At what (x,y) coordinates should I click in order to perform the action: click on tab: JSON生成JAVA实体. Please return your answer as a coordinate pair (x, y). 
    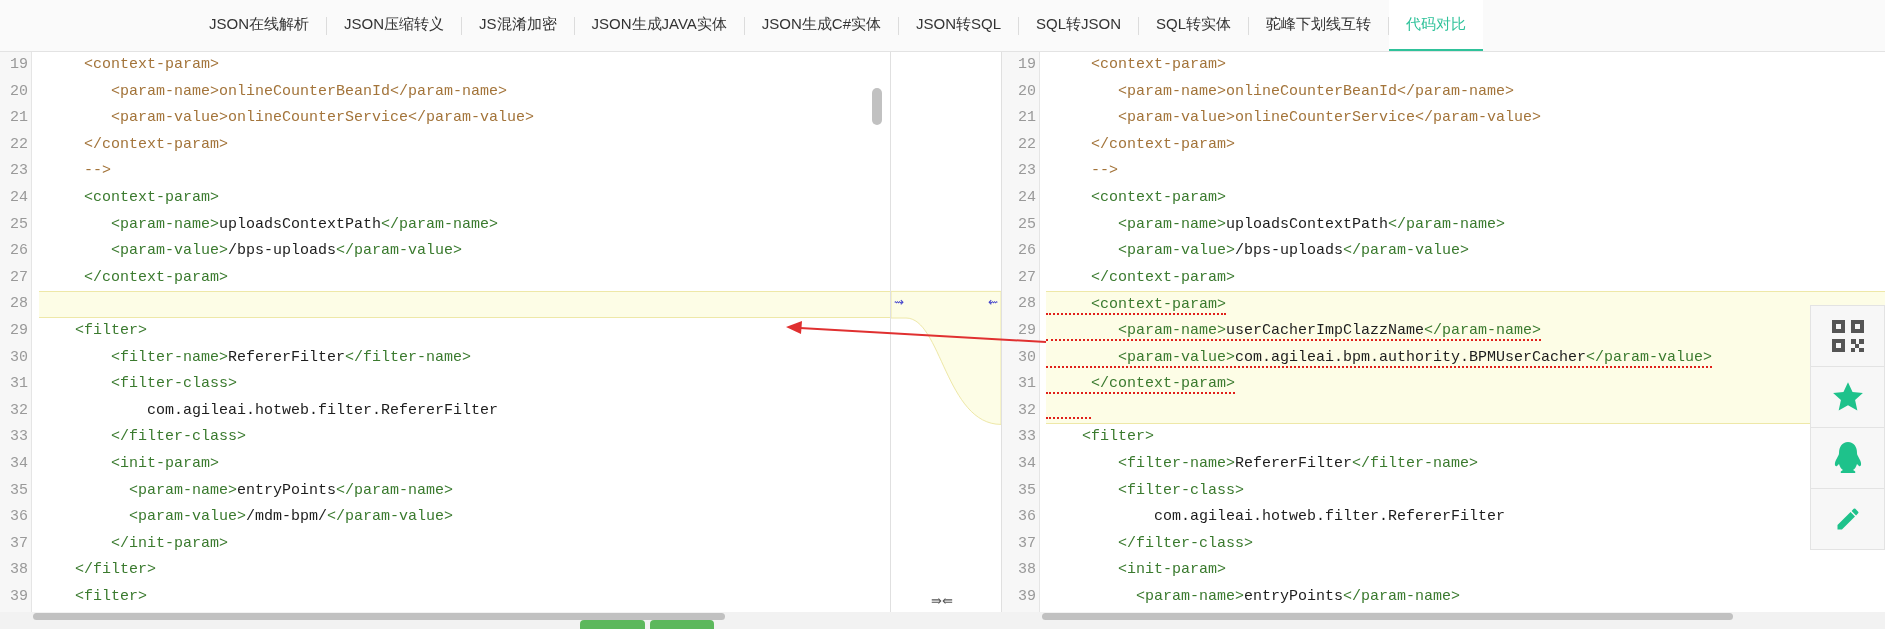
    Looking at the image, I should click on (659, 25).